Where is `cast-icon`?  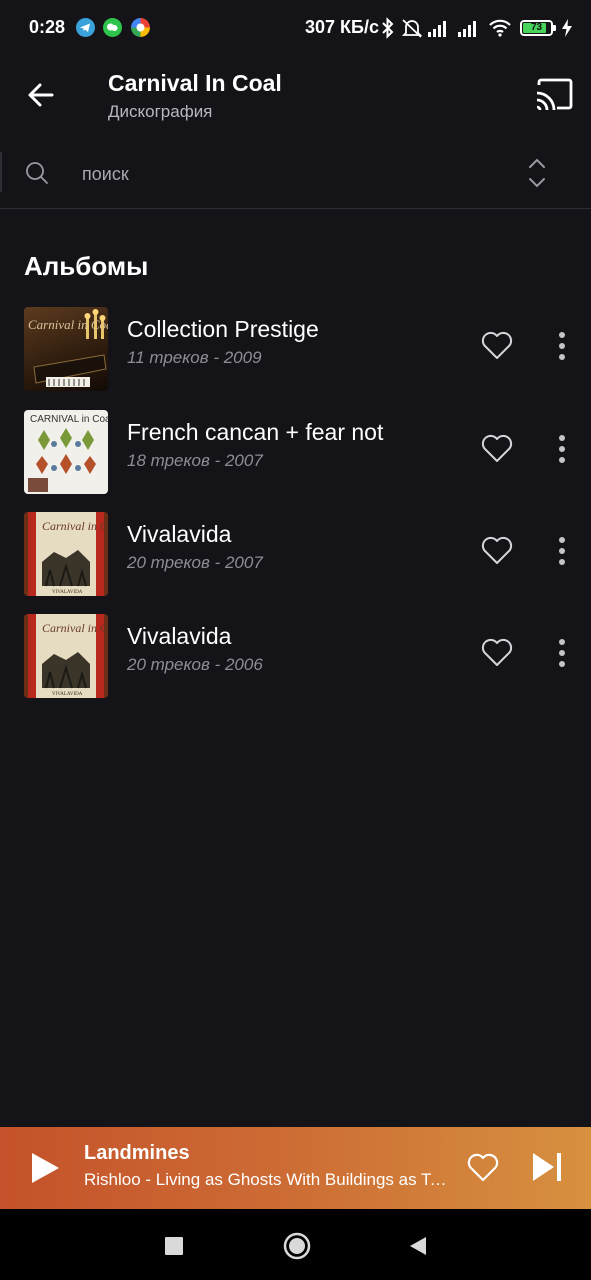
cast-icon is located at coordinates (554, 95).